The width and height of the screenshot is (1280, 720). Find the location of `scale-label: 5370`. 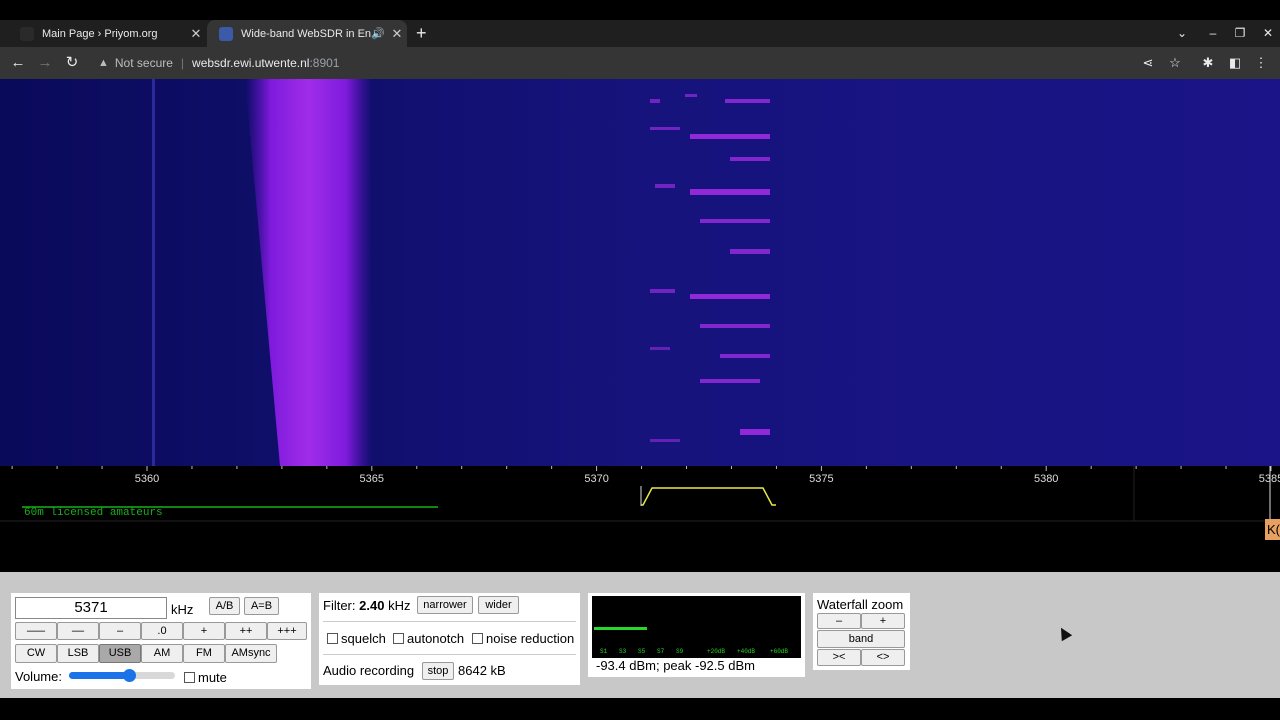

scale-label: 5370 is located at coordinates (596, 479).